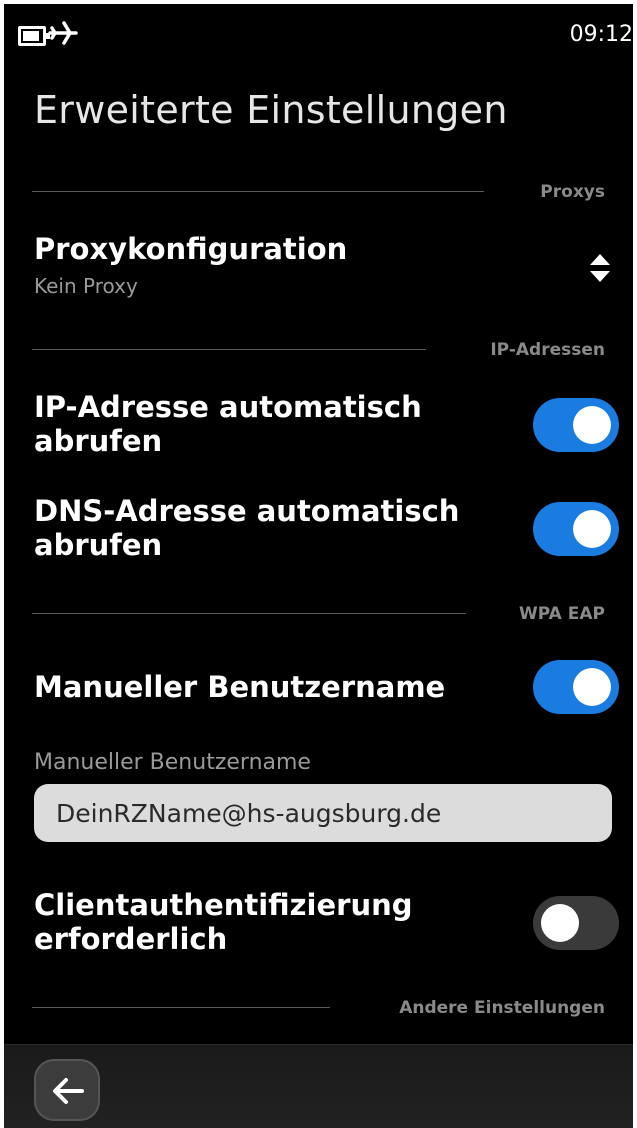  I want to click on section-label: Proxys, so click(572, 192).